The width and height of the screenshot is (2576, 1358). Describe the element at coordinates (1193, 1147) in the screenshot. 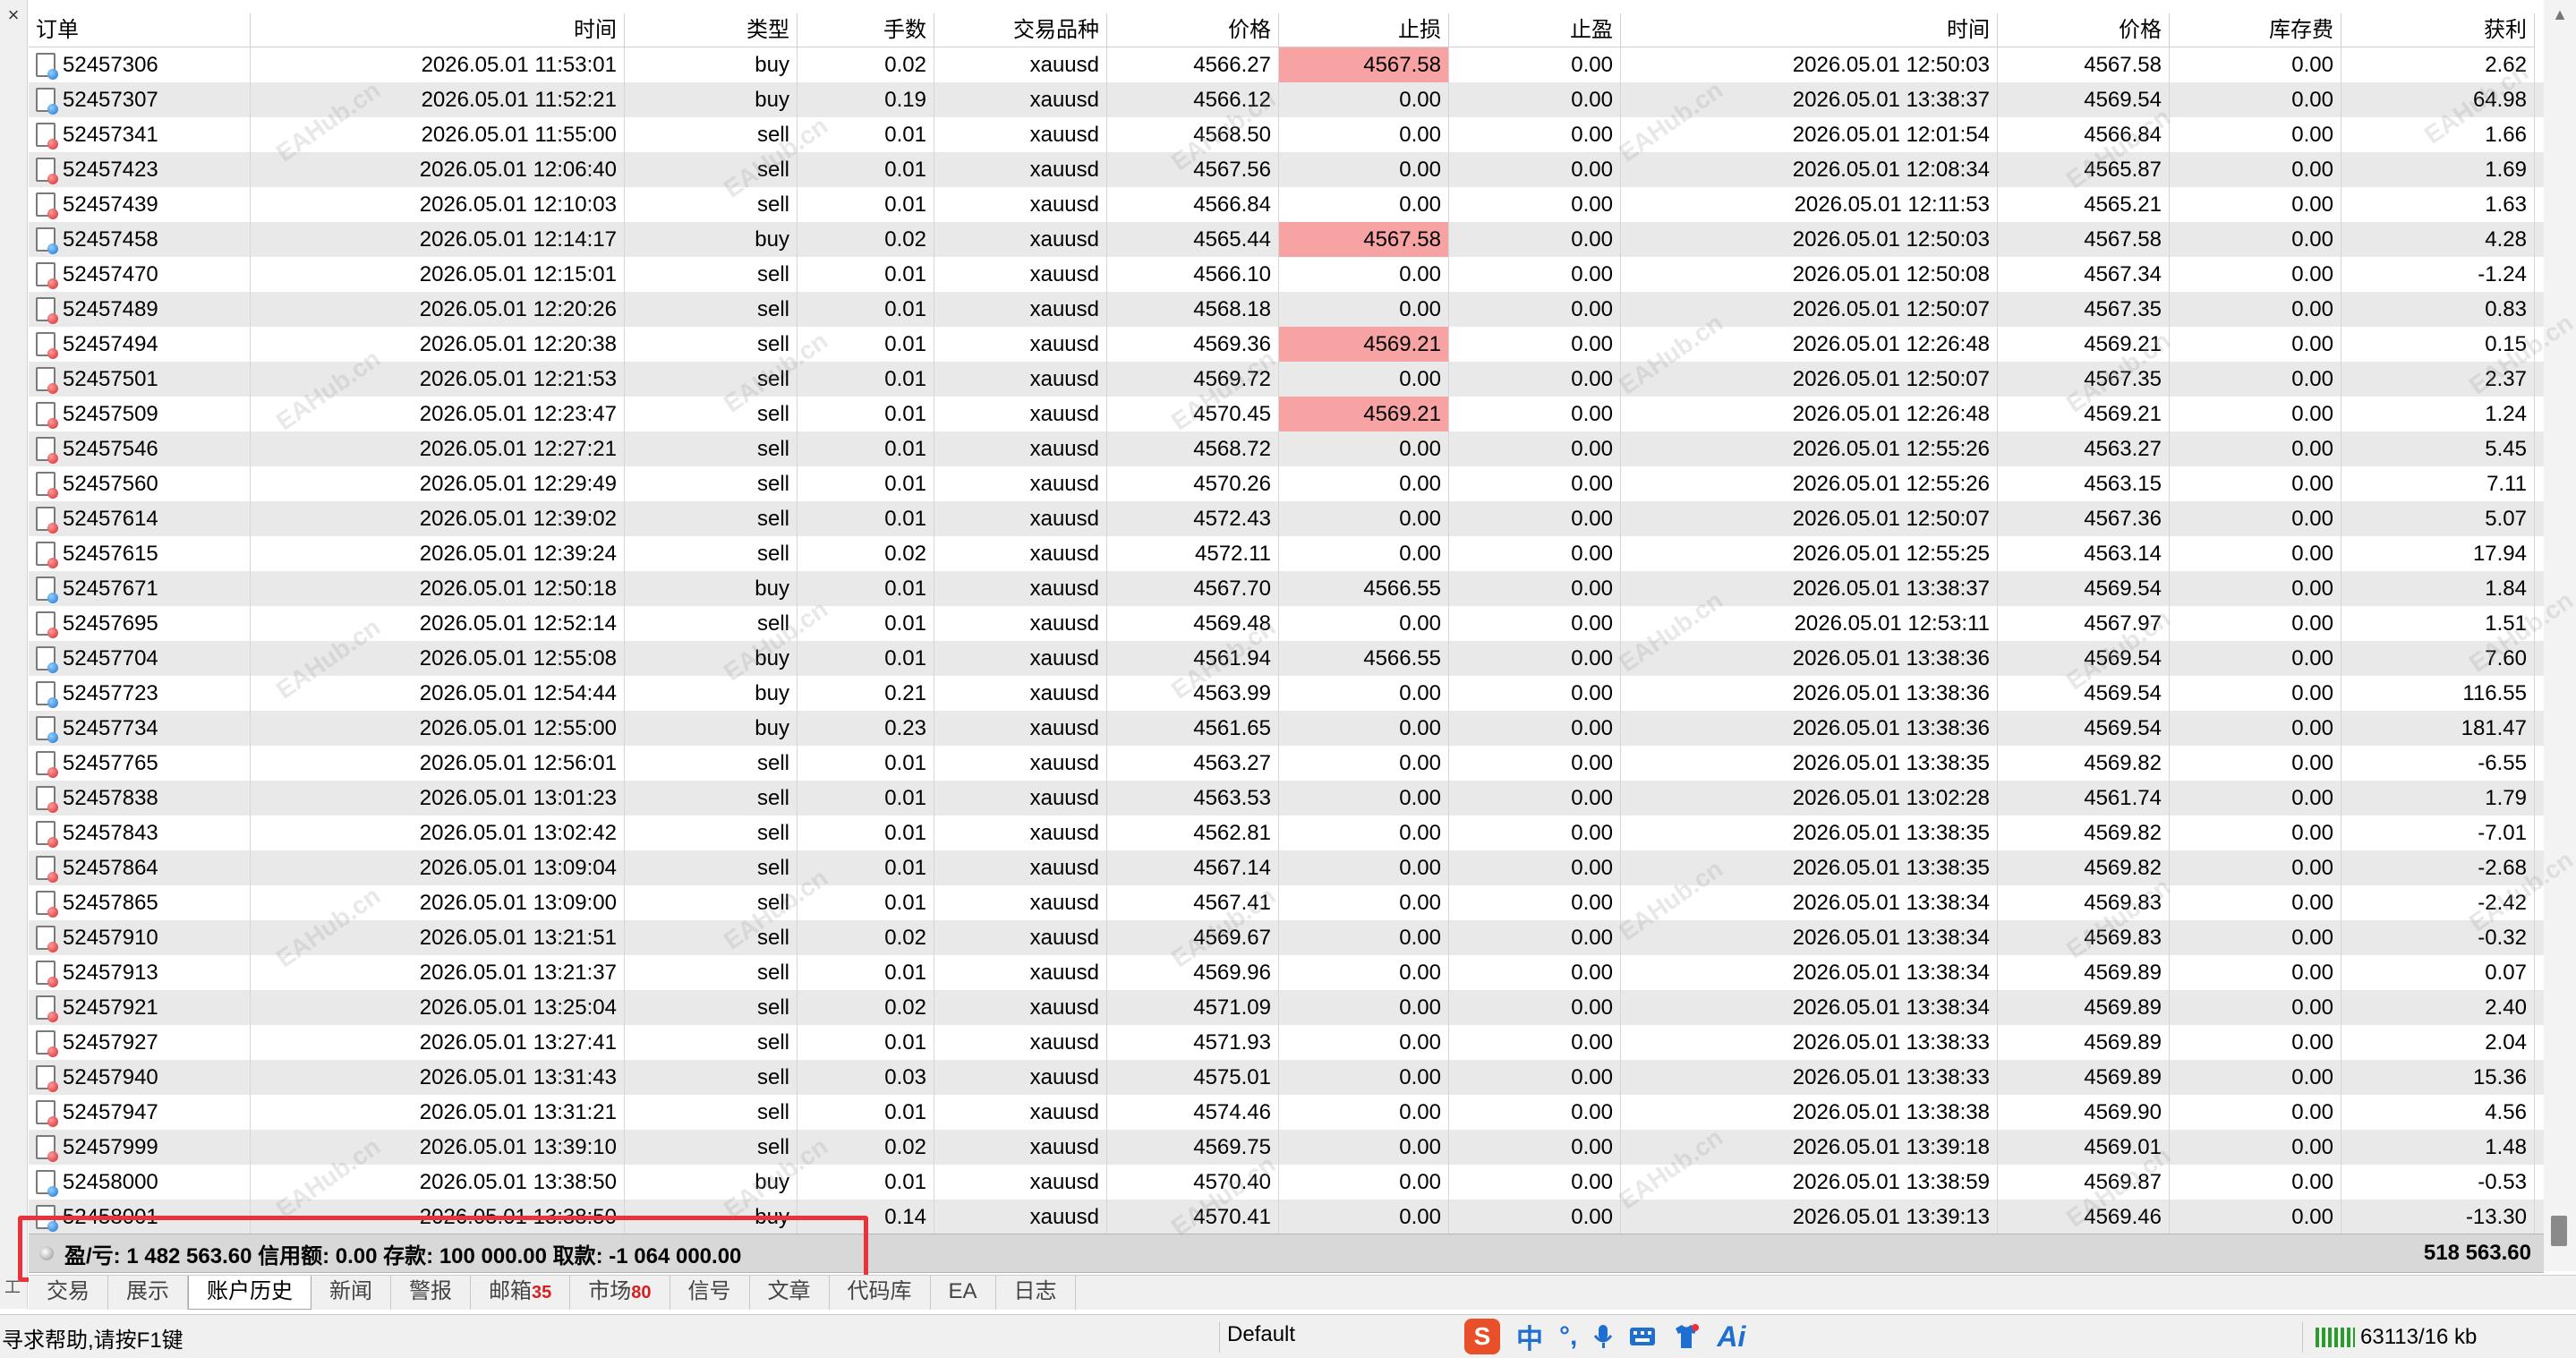

I see `open-price-cell: 4569.75` at that location.